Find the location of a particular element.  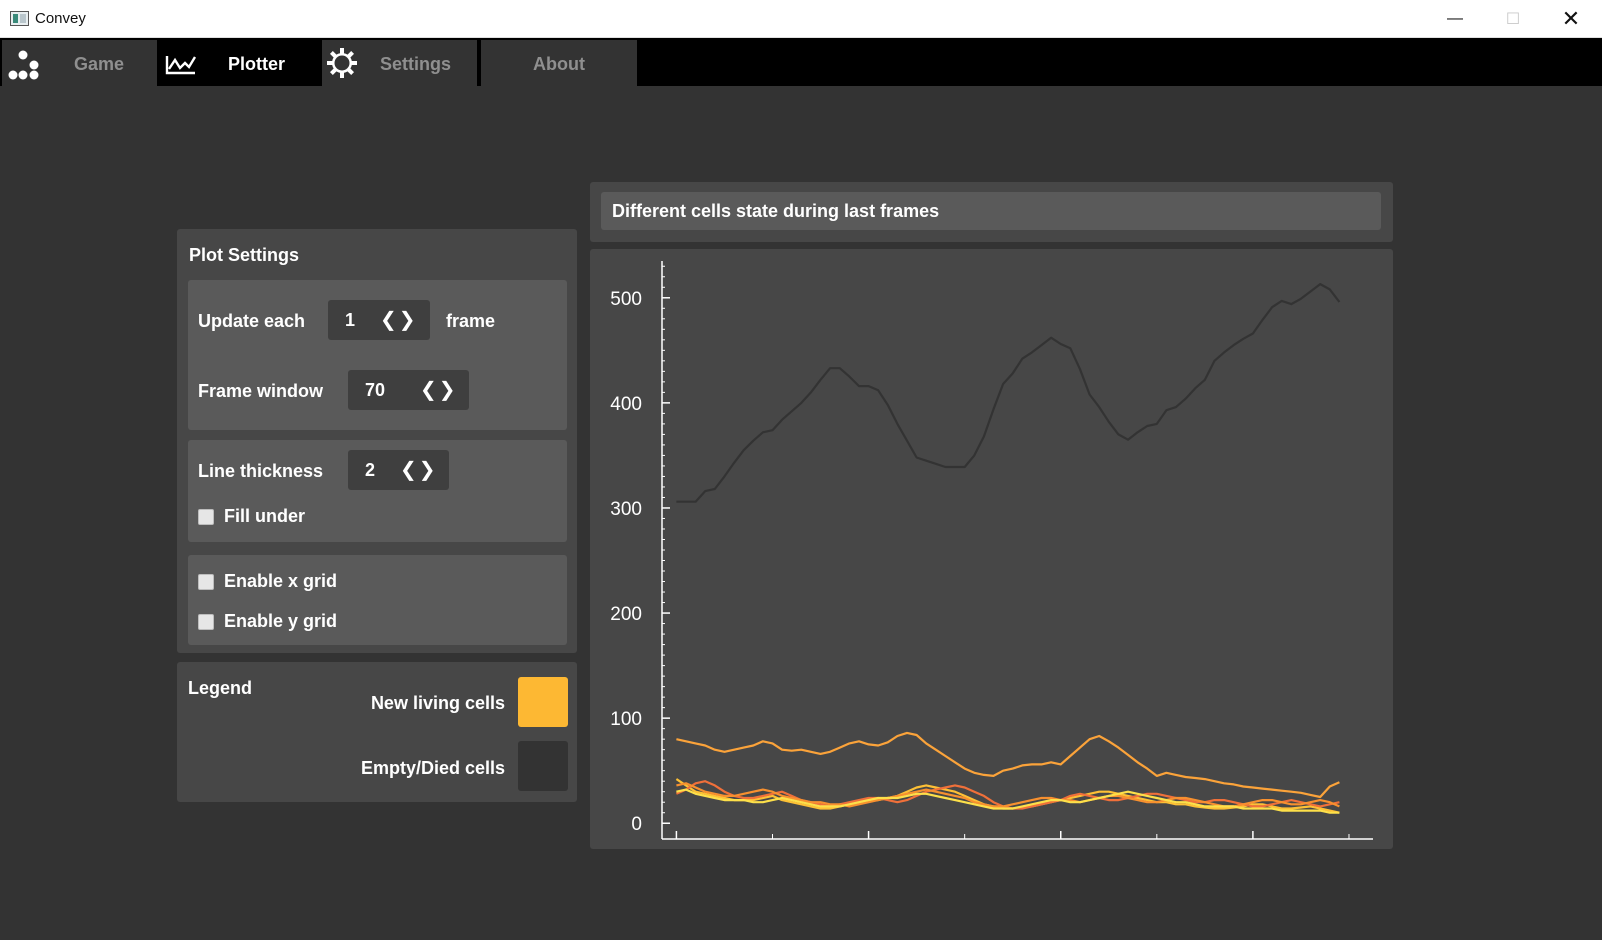

legend-item-label: New living cells is located at coordinates (437, 703).